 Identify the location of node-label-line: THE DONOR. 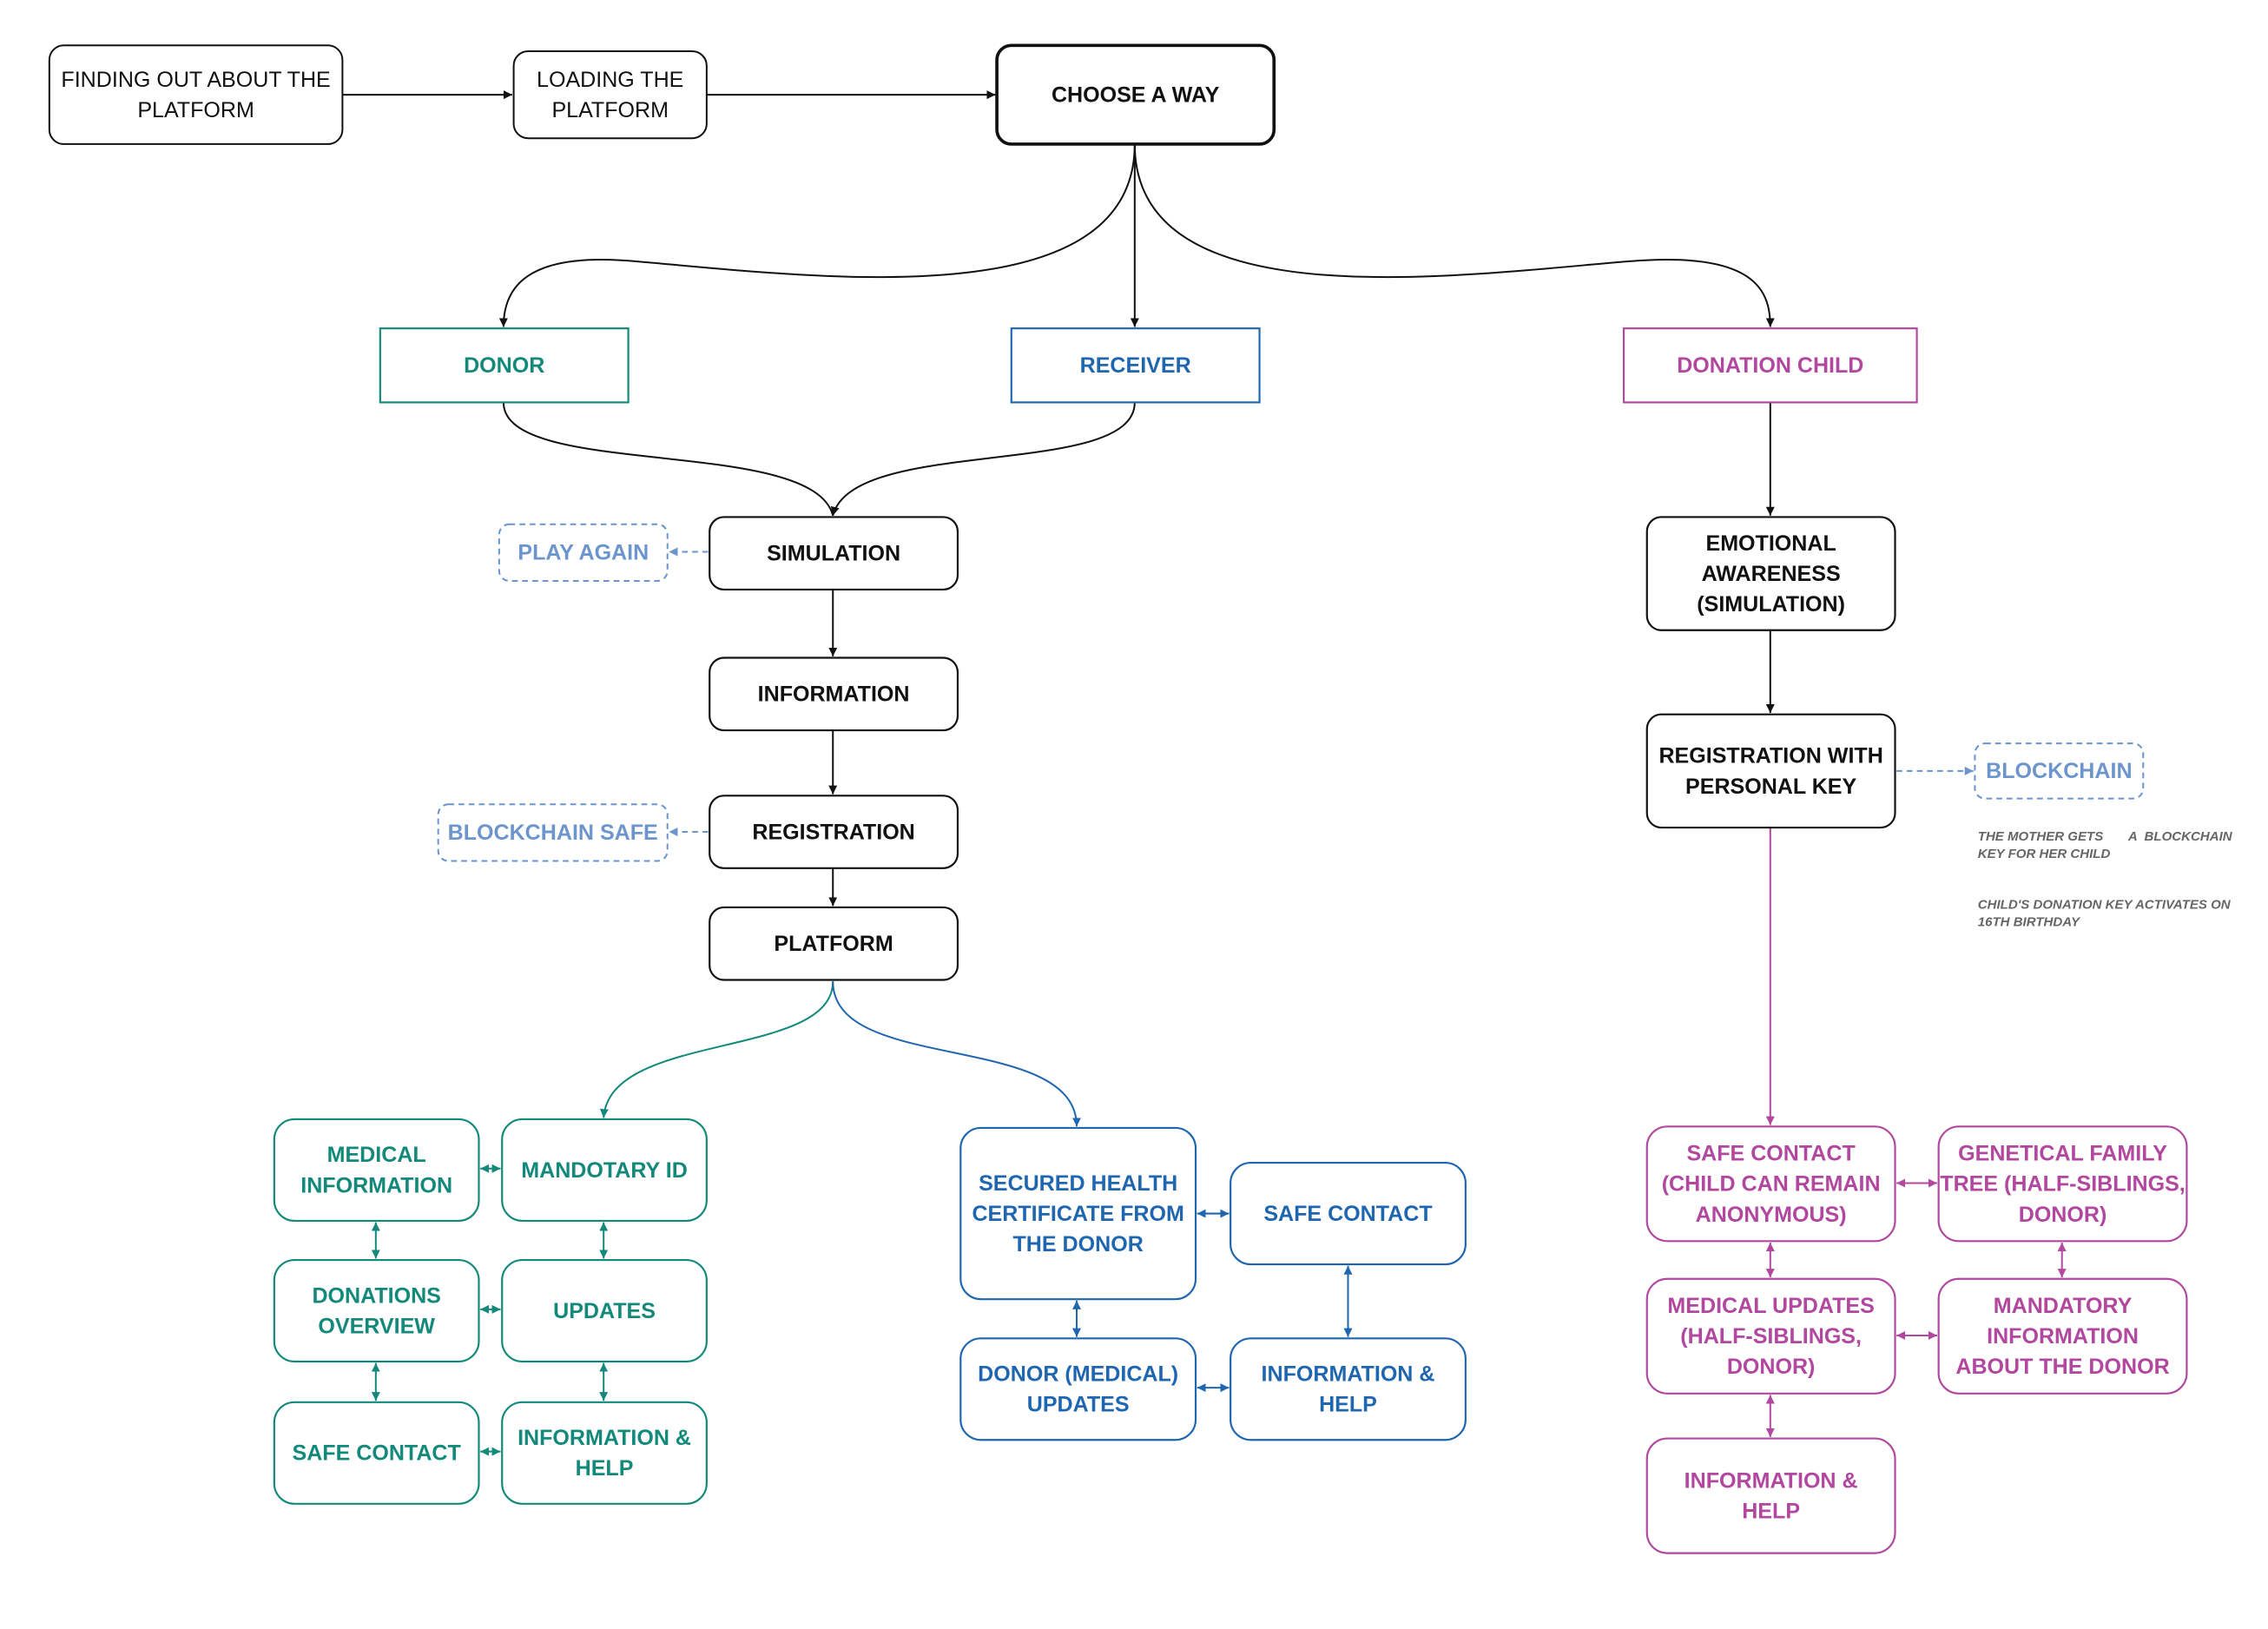
(1079, 1244).